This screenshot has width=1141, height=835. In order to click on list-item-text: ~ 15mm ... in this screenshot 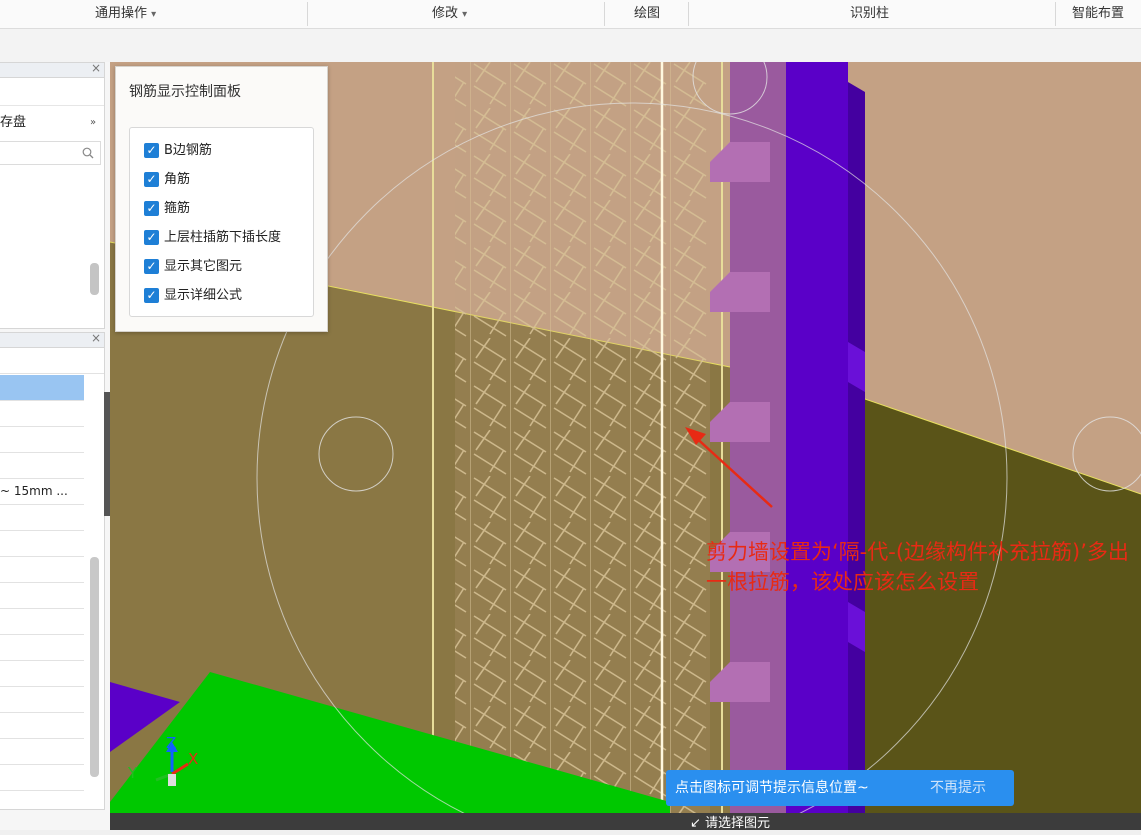, I will do `click(34, 491)`.